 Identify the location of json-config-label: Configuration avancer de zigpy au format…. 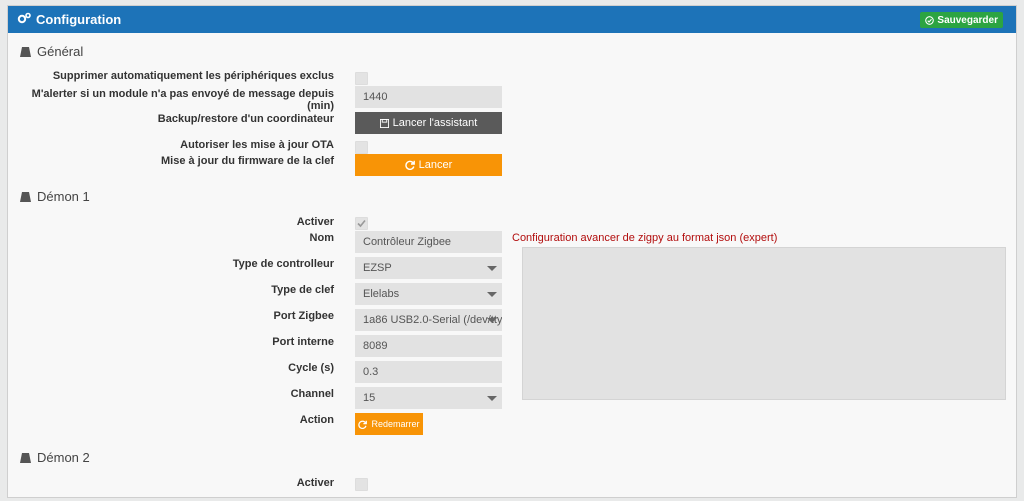
(645, 238).